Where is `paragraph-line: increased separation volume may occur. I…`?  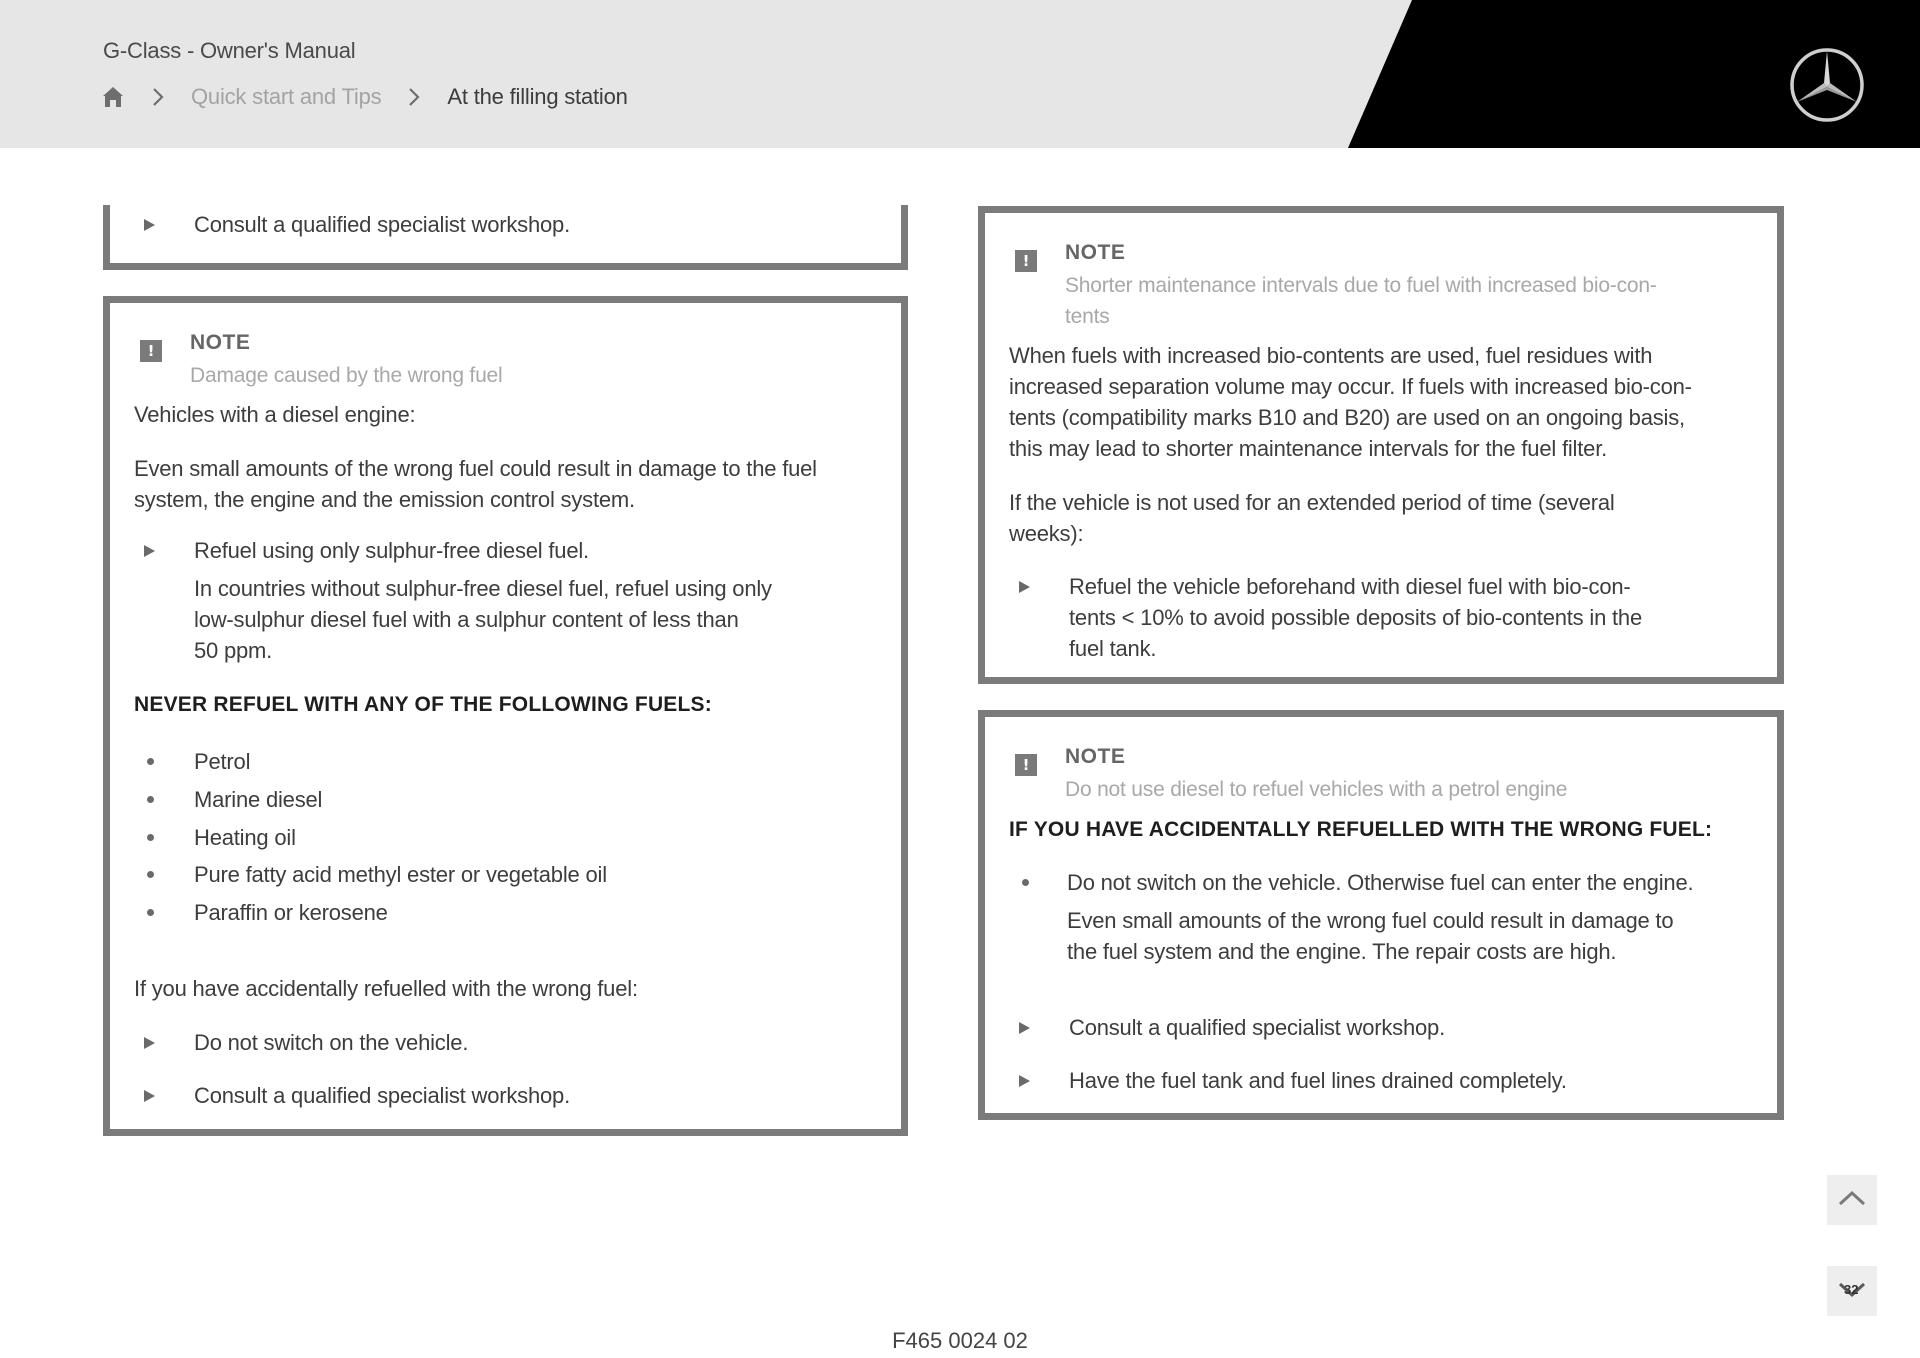 paragraph-line: increased separation volume may occur. I… is located at coordinates (1350, 386).